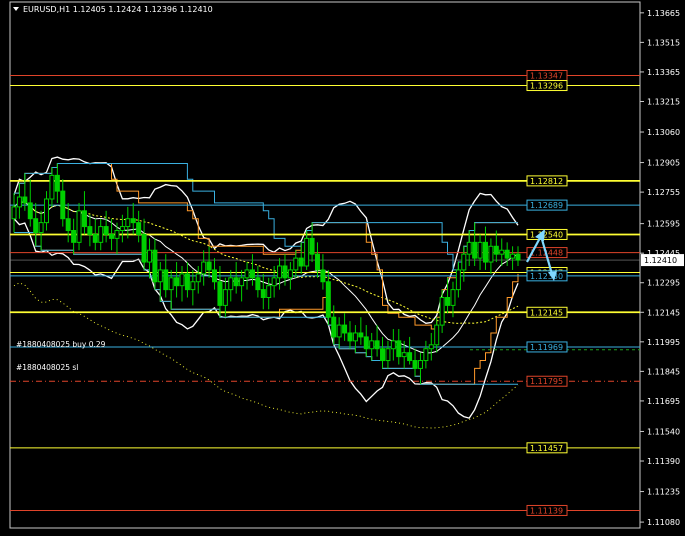  Describe the element at coordinates (61, 344) in the screenshot. I see `buy-order-annotation: #1880408025 buy 0.29` at that location.